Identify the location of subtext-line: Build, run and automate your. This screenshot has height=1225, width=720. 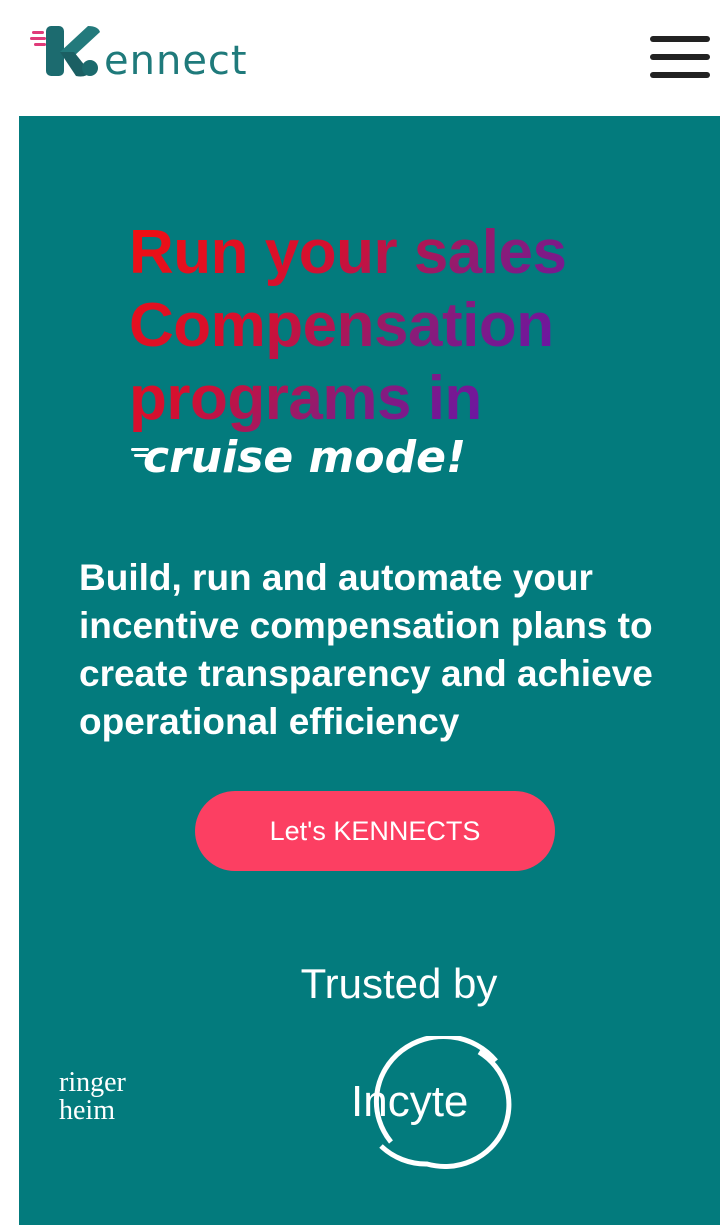
(336, 577).